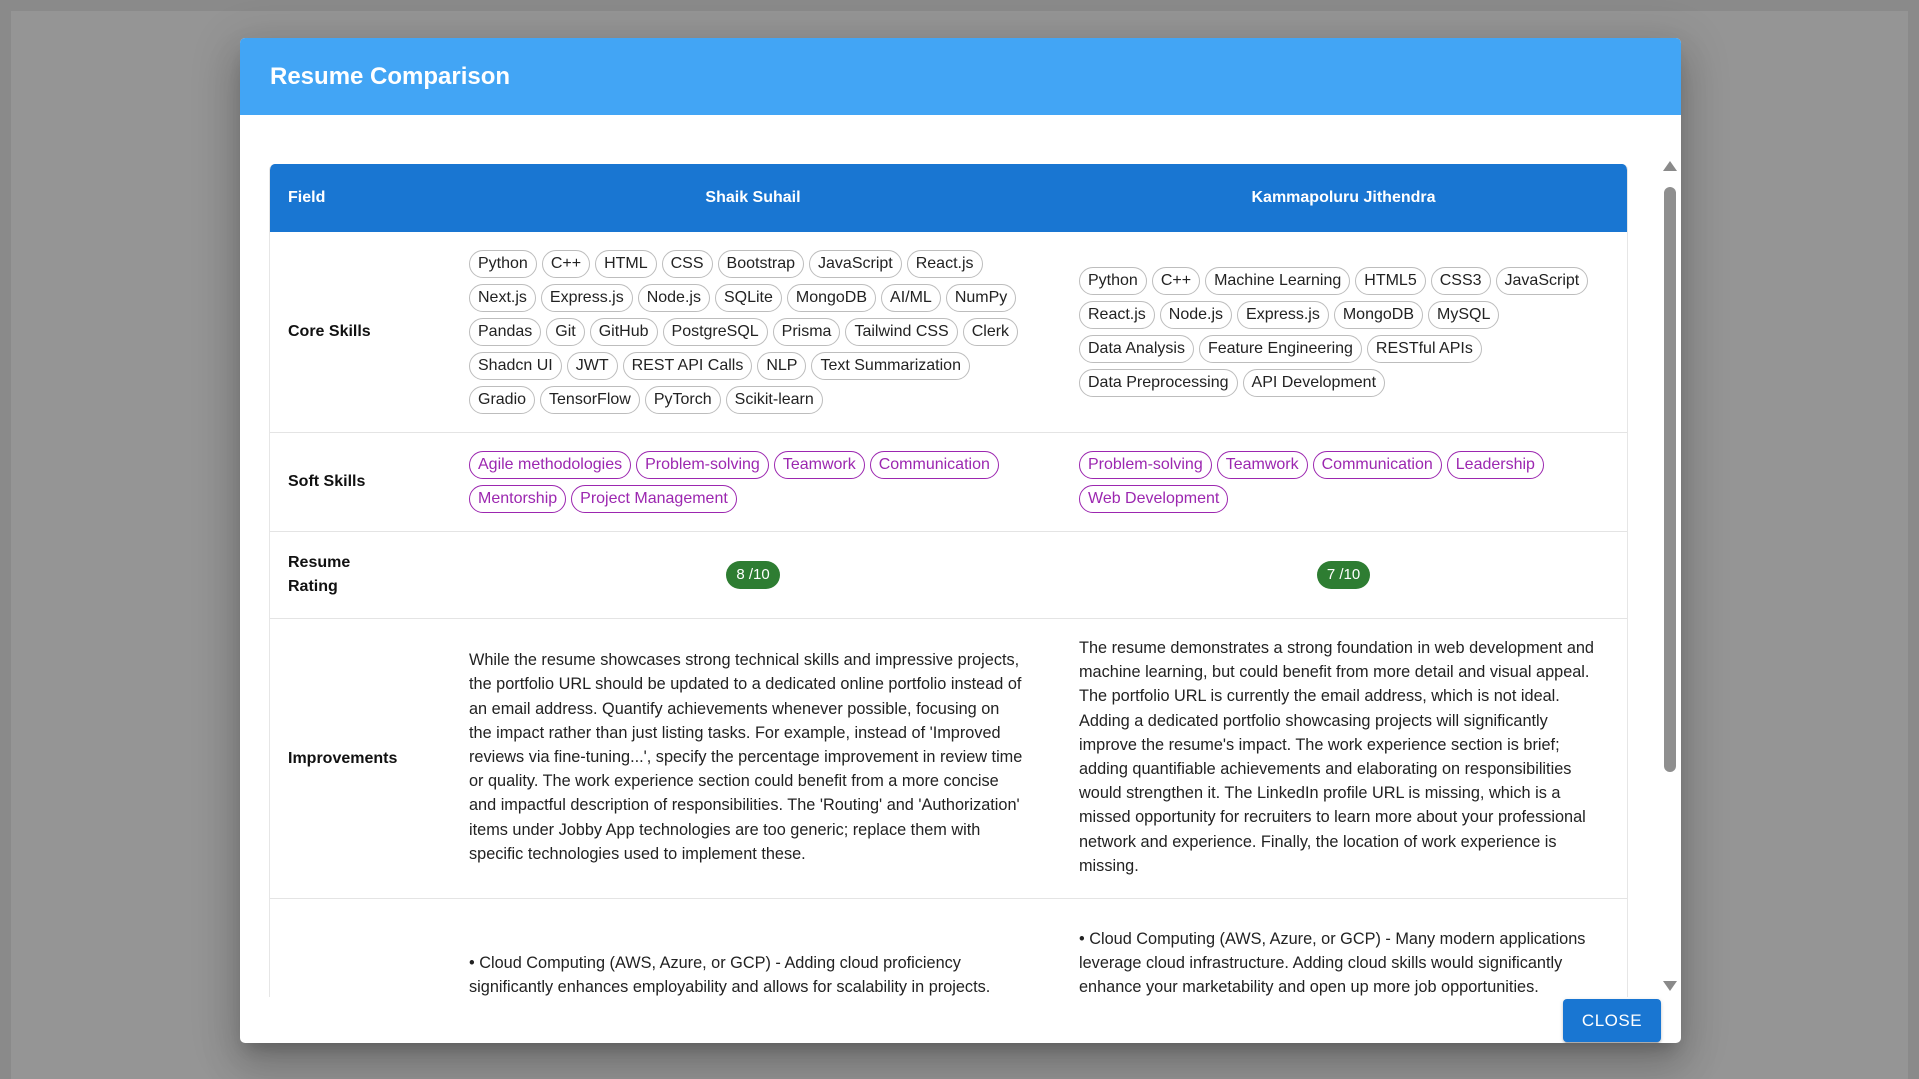 The image size is (1919, 1079). I want to click on rating-a-cell: 8 /10, so click(753, 575).